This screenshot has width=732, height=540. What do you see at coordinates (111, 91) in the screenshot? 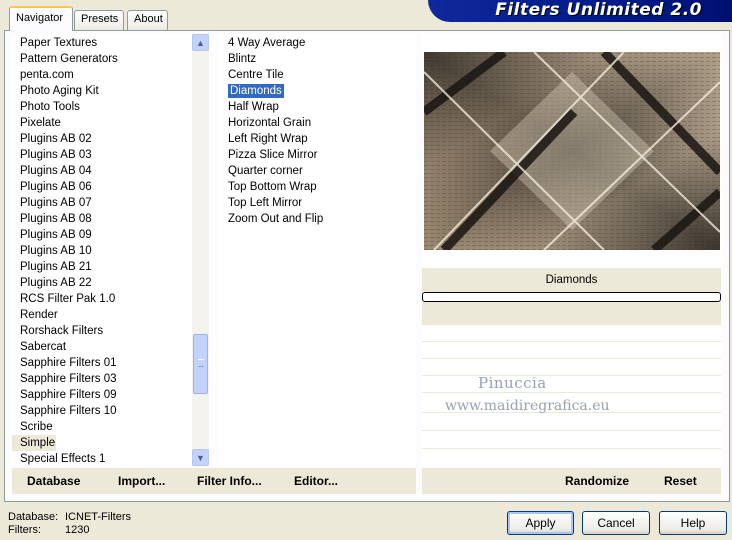
I see `category-item: Photo Aging Kit` at bounding box center [111, 91].